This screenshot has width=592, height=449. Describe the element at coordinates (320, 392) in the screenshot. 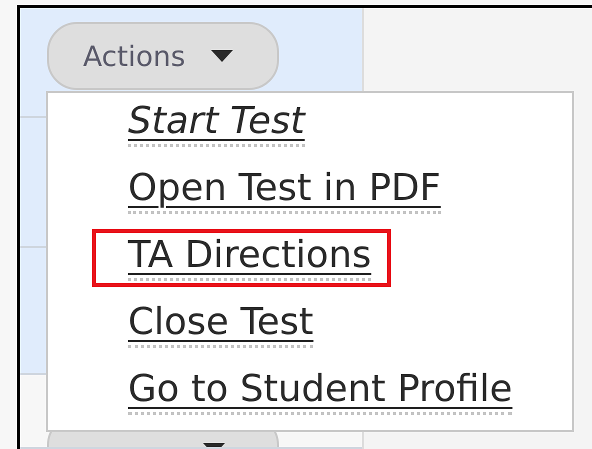

I see `menu-link: Go to Student Profile` at that location.